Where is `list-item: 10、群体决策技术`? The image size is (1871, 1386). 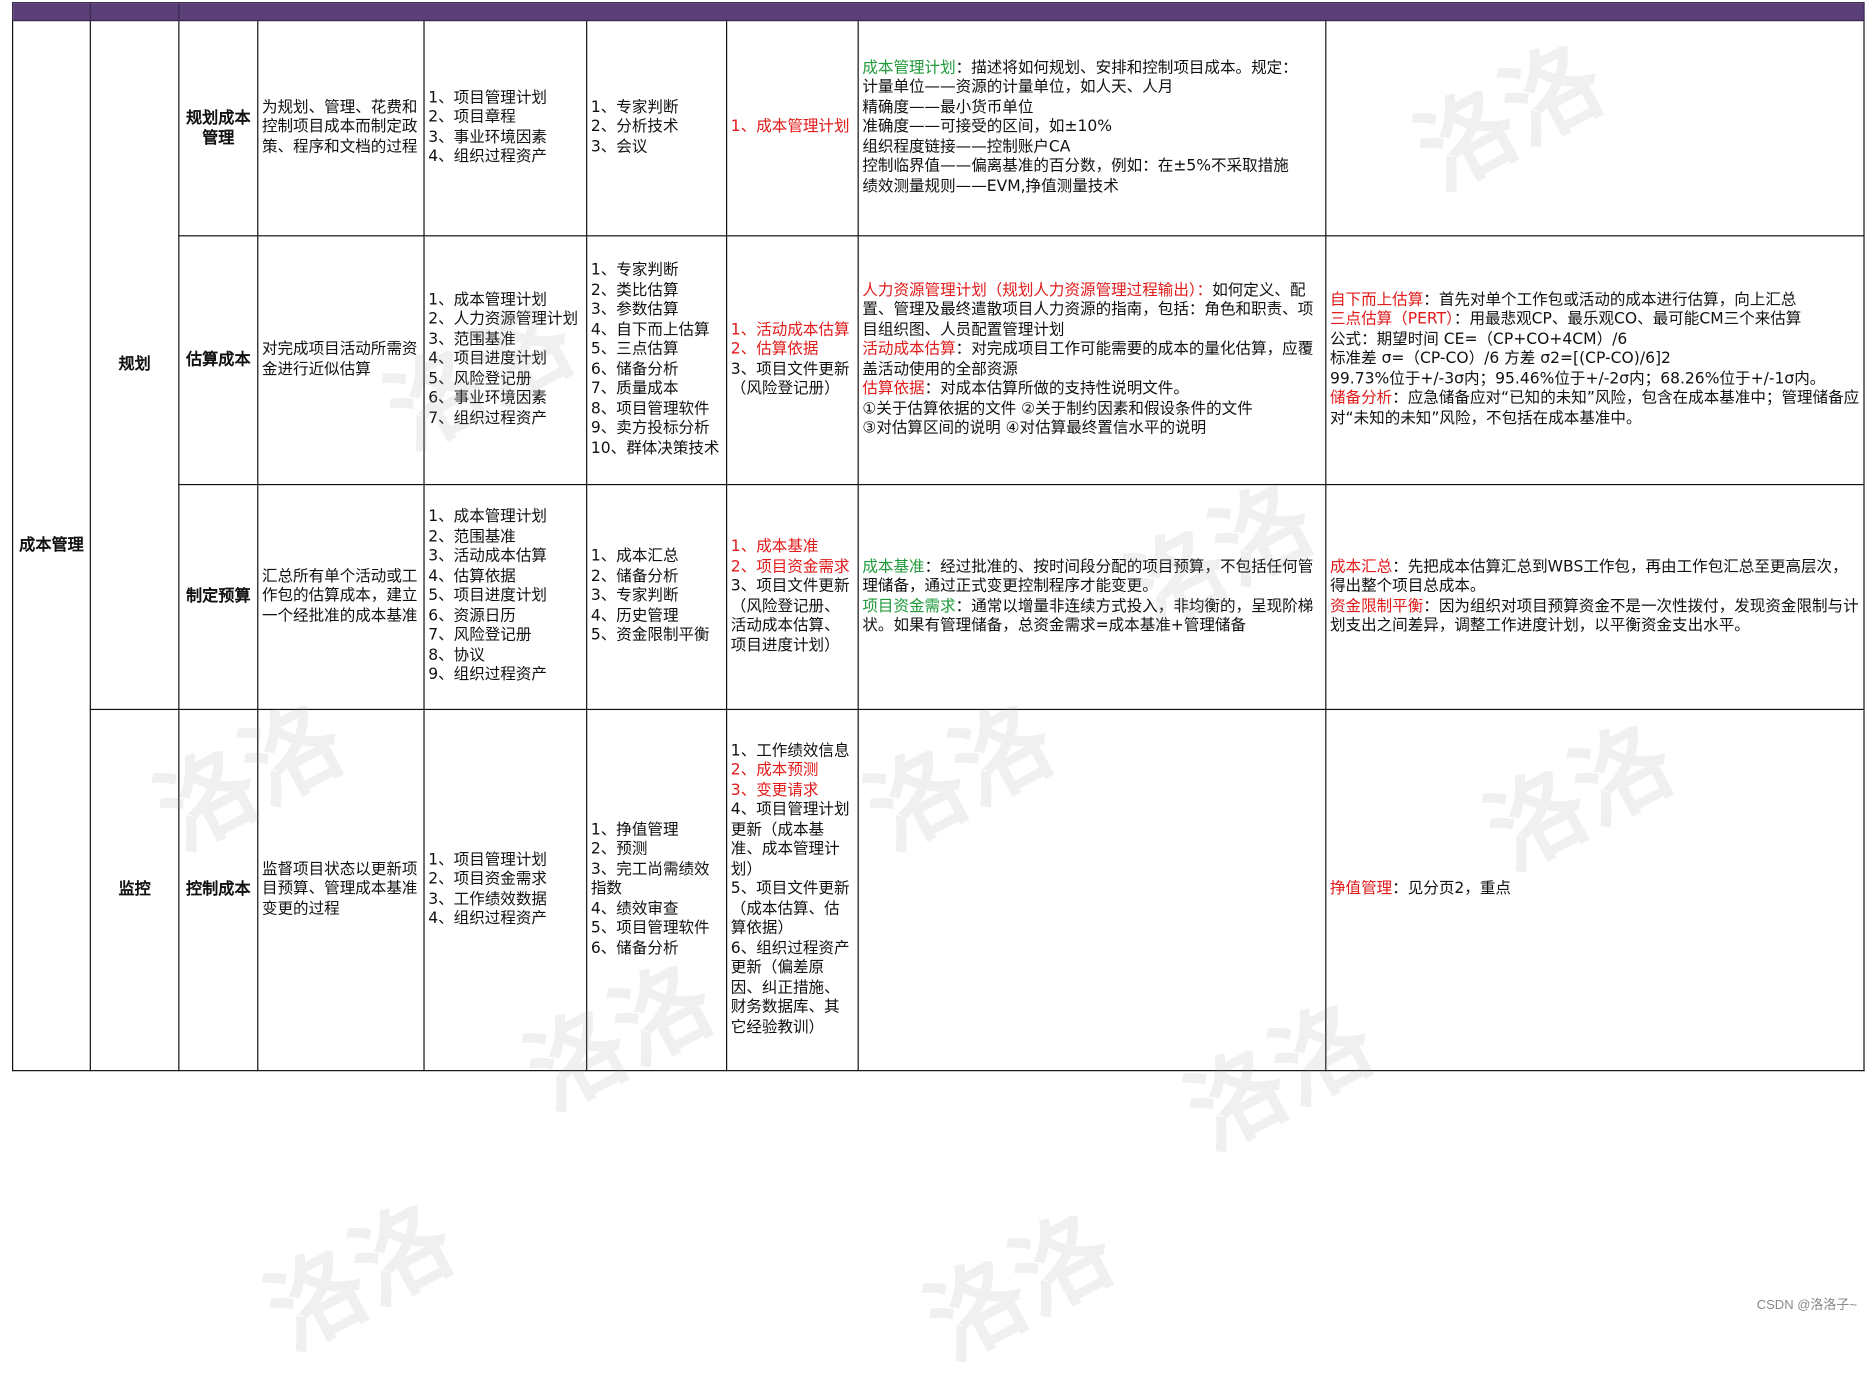
list-item: 10、群体决策技术 is located at coordinates (655, 448).